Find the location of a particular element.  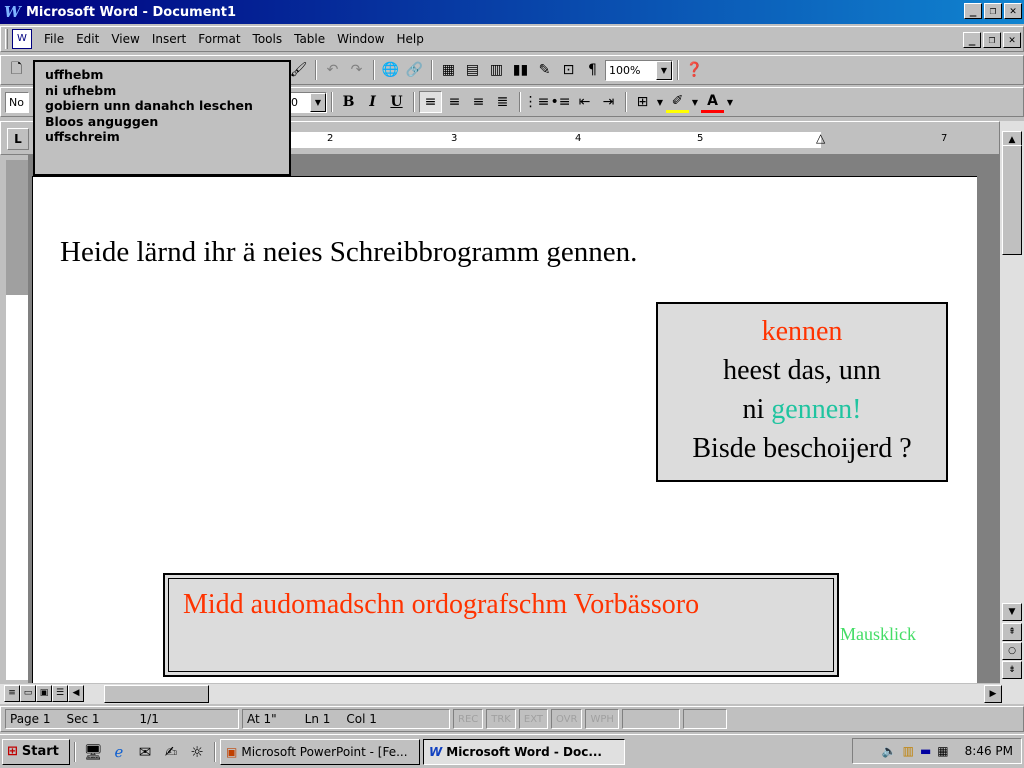

menu-edit: Edit is located at coordinates (87, 39).